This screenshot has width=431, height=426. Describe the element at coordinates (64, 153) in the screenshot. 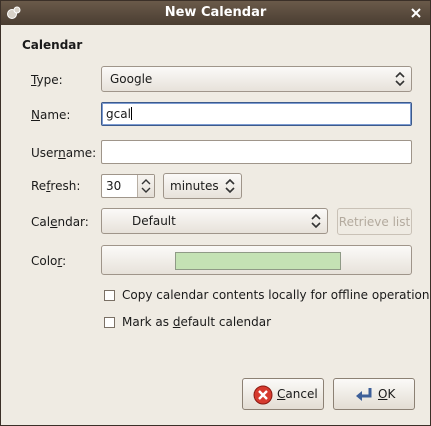

I see `username-label: Username:` at that location.